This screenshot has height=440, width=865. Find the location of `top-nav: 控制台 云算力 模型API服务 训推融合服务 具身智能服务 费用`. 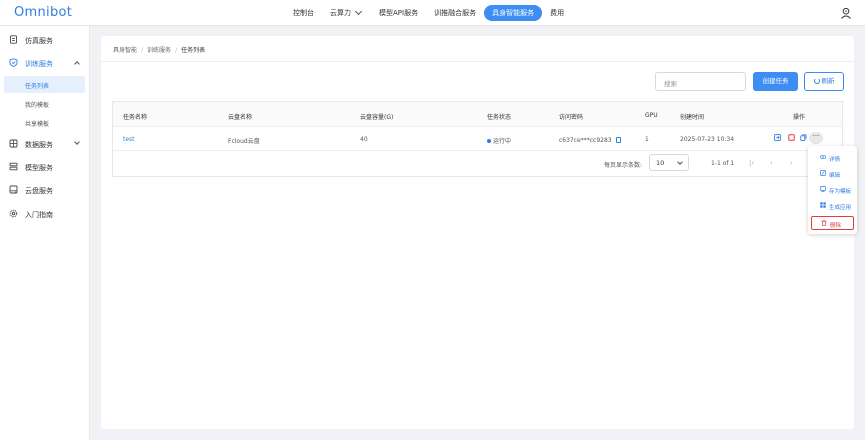

top-nav: 控制台 云算力 模型API服务 训推融合服务 具身智能服务 费用 is located at coordinates (428, 13).